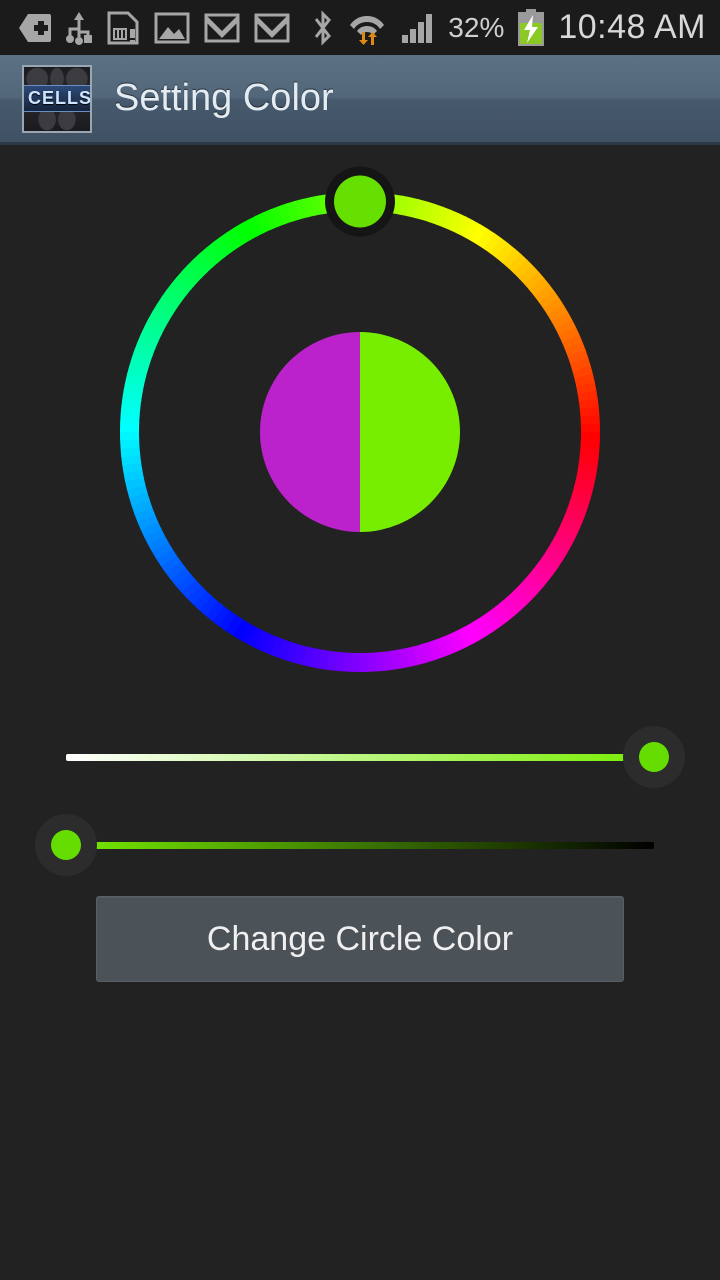  Describe the element at coordinates (360, 758) in the screenshot. I see `saturation-slider` at that location.